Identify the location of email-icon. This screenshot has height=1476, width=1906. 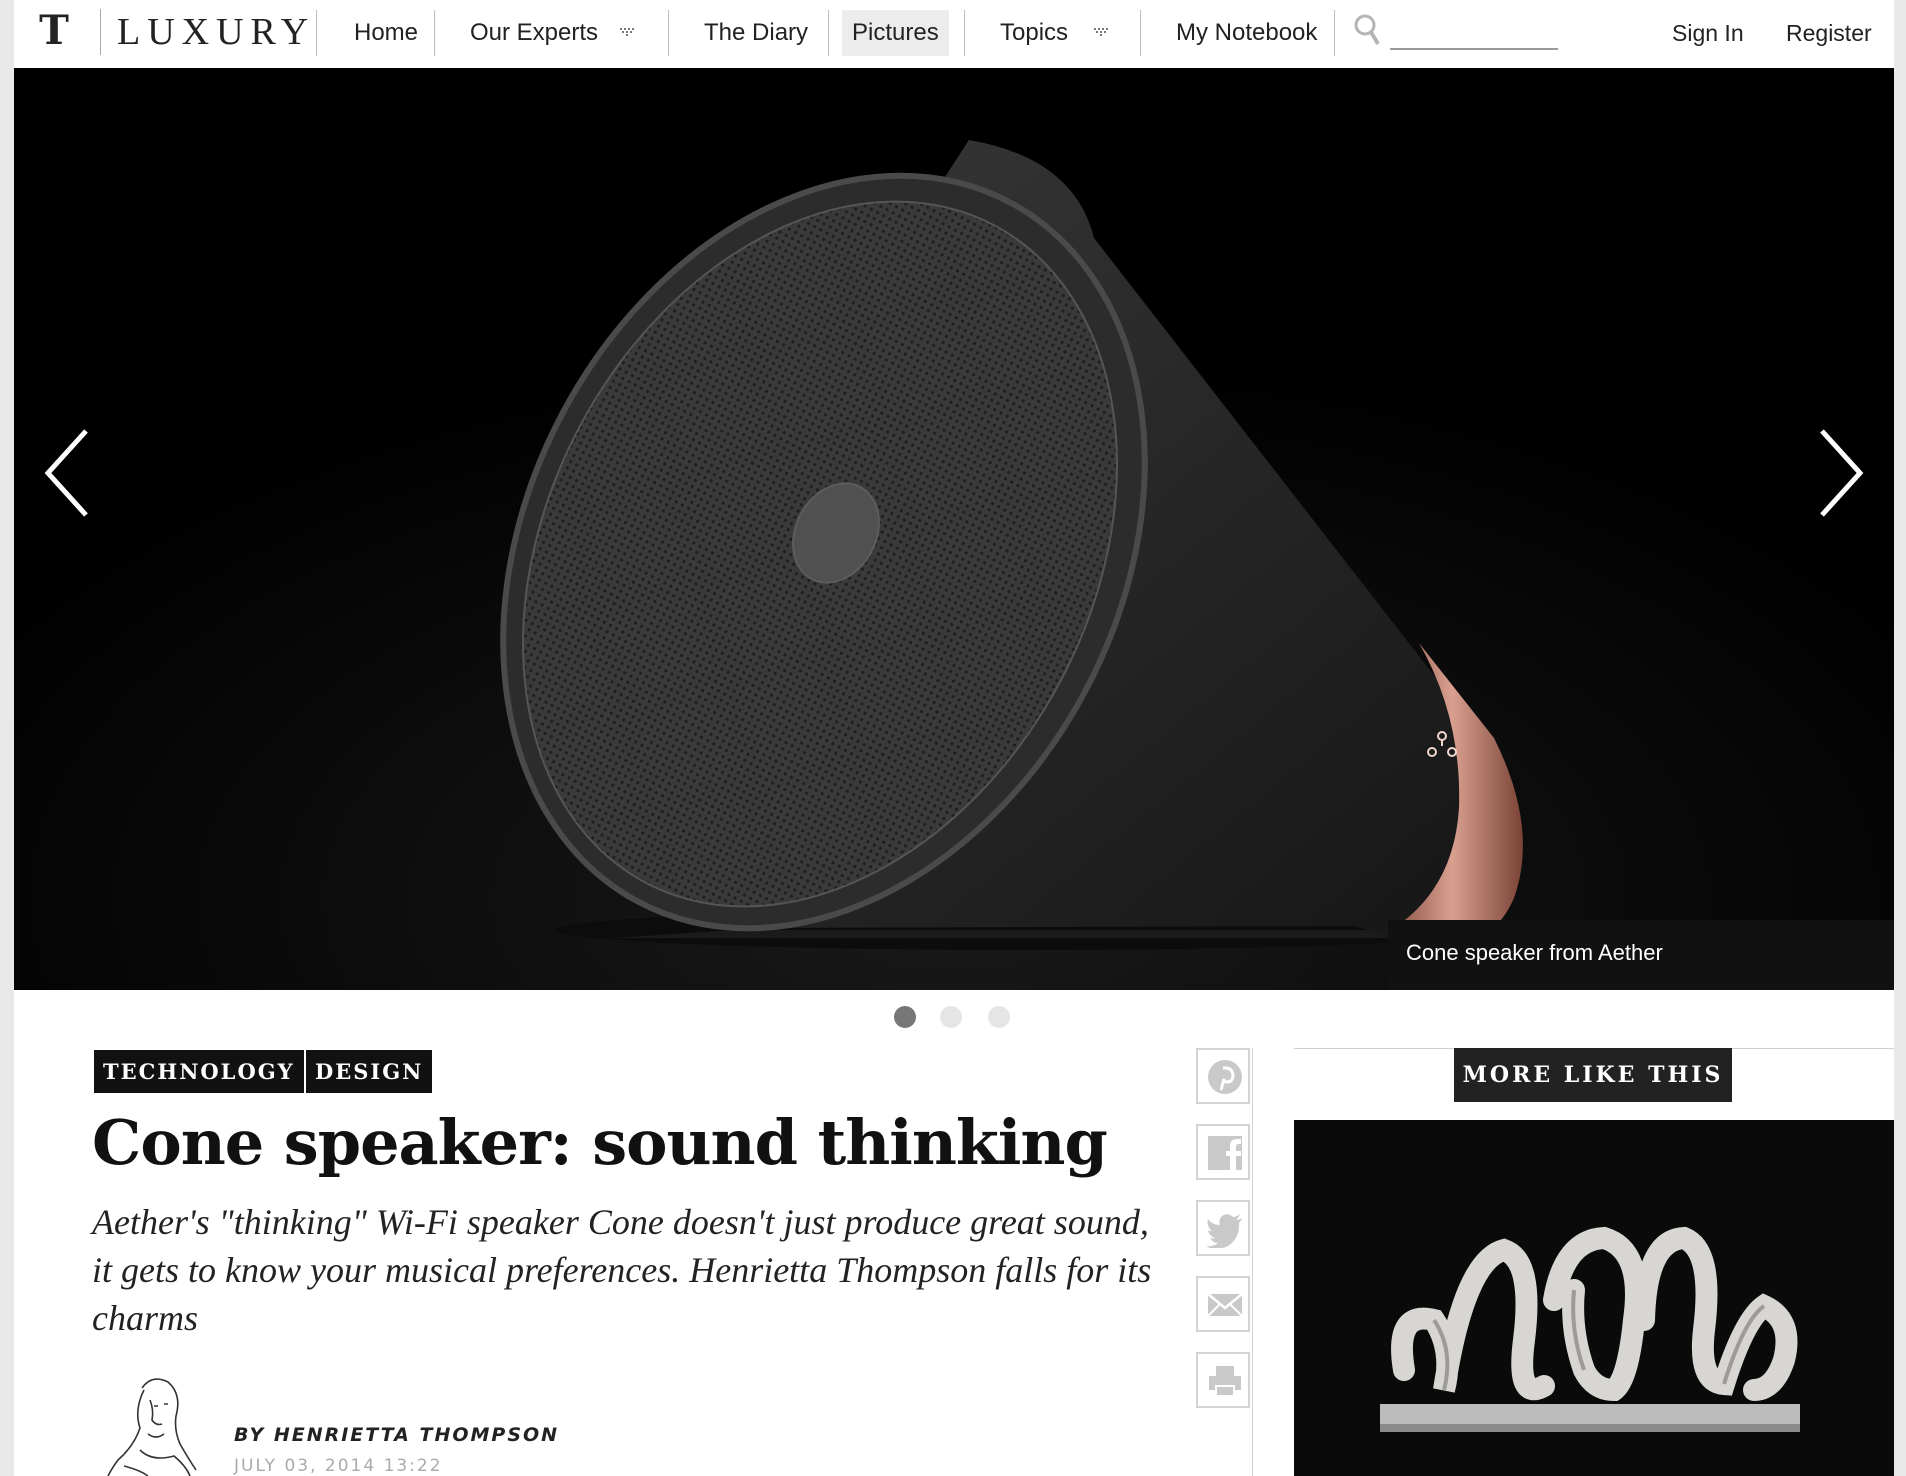
(1225, 1305).